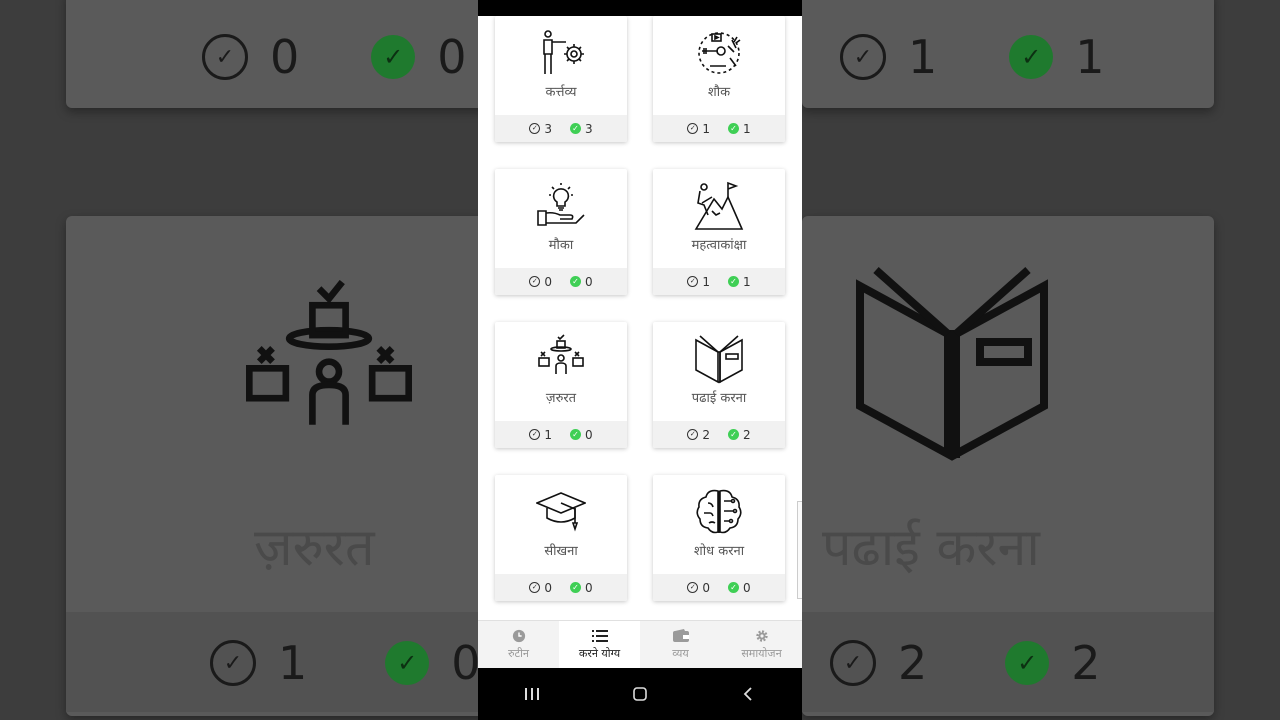 The height and width of the screenshot is (720, 1280). I want to click on todo-count: ✓ 2, so click(698, 435).